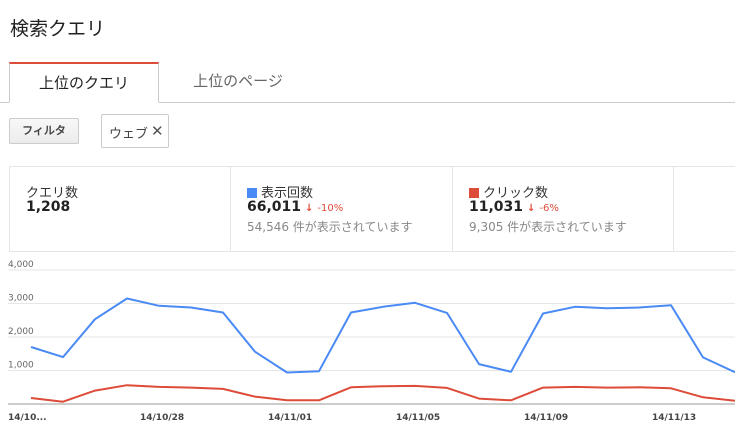  I want to click on y-tick-label: 1,000, so click(21, 366).